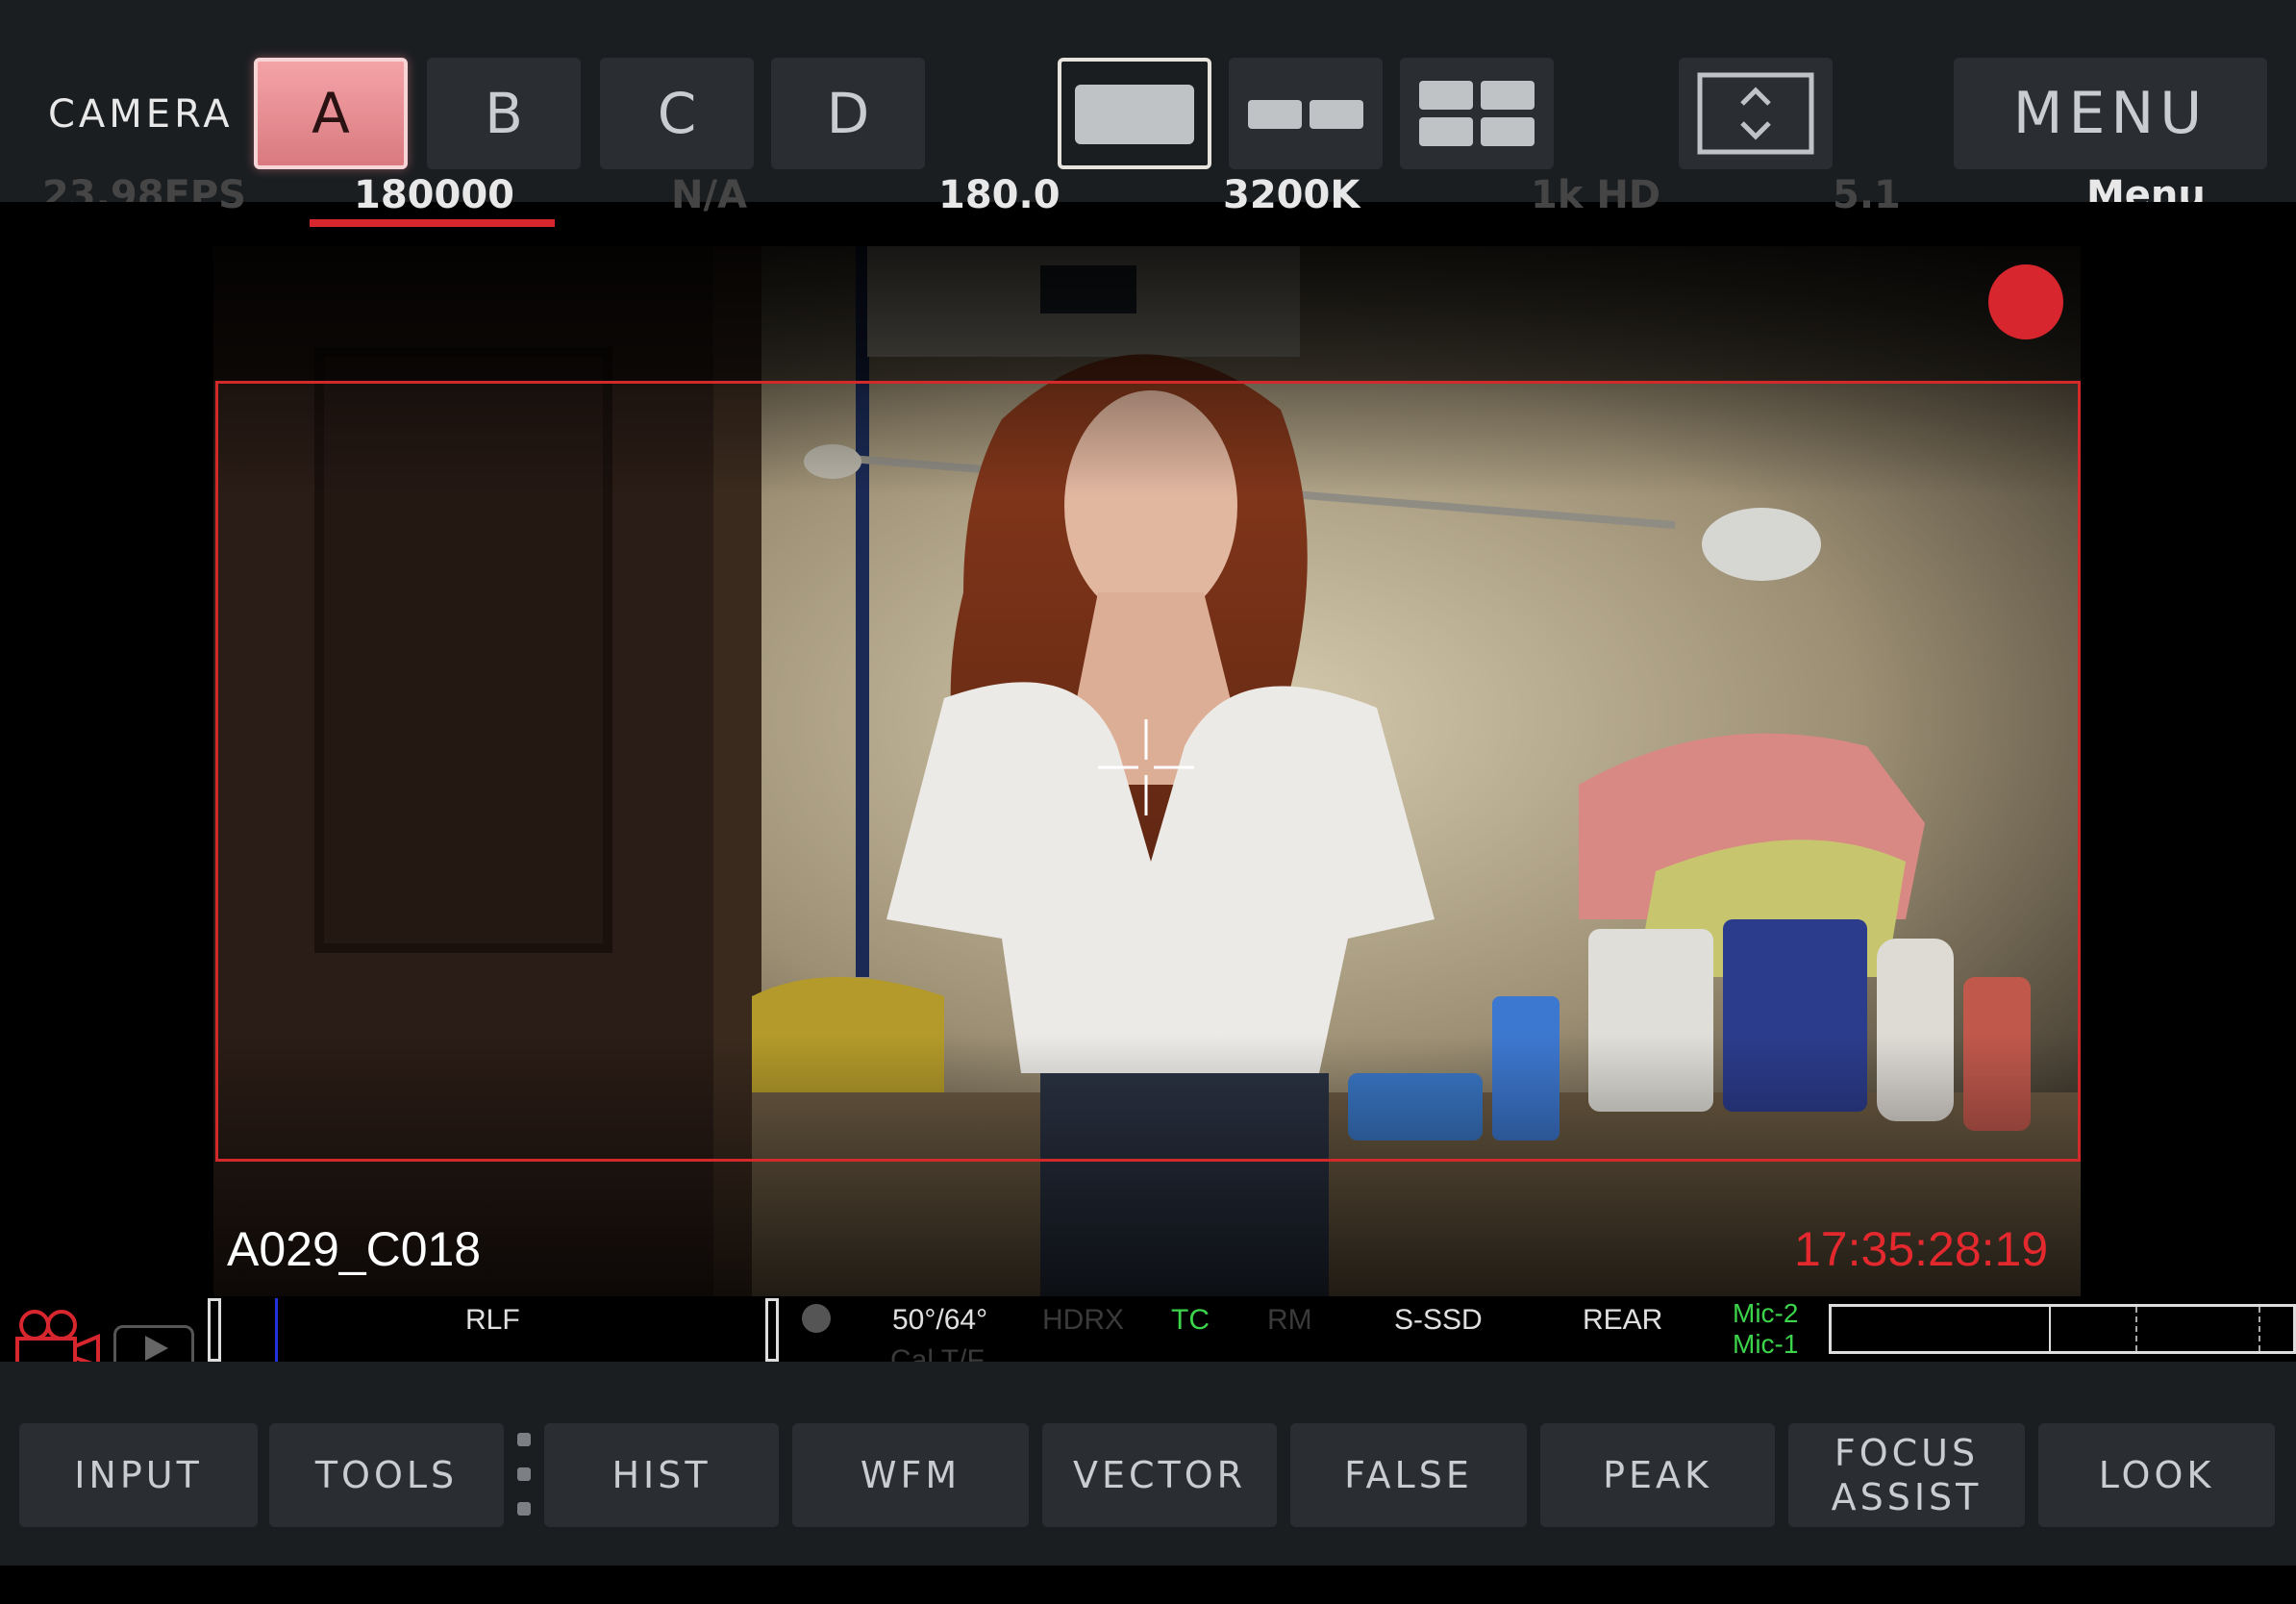 This screenshot has height=1604, width=2296. Describe the element at coordinates (1408, 1475) in the screenshot. I see `false-color-button: FALSE` at that location.